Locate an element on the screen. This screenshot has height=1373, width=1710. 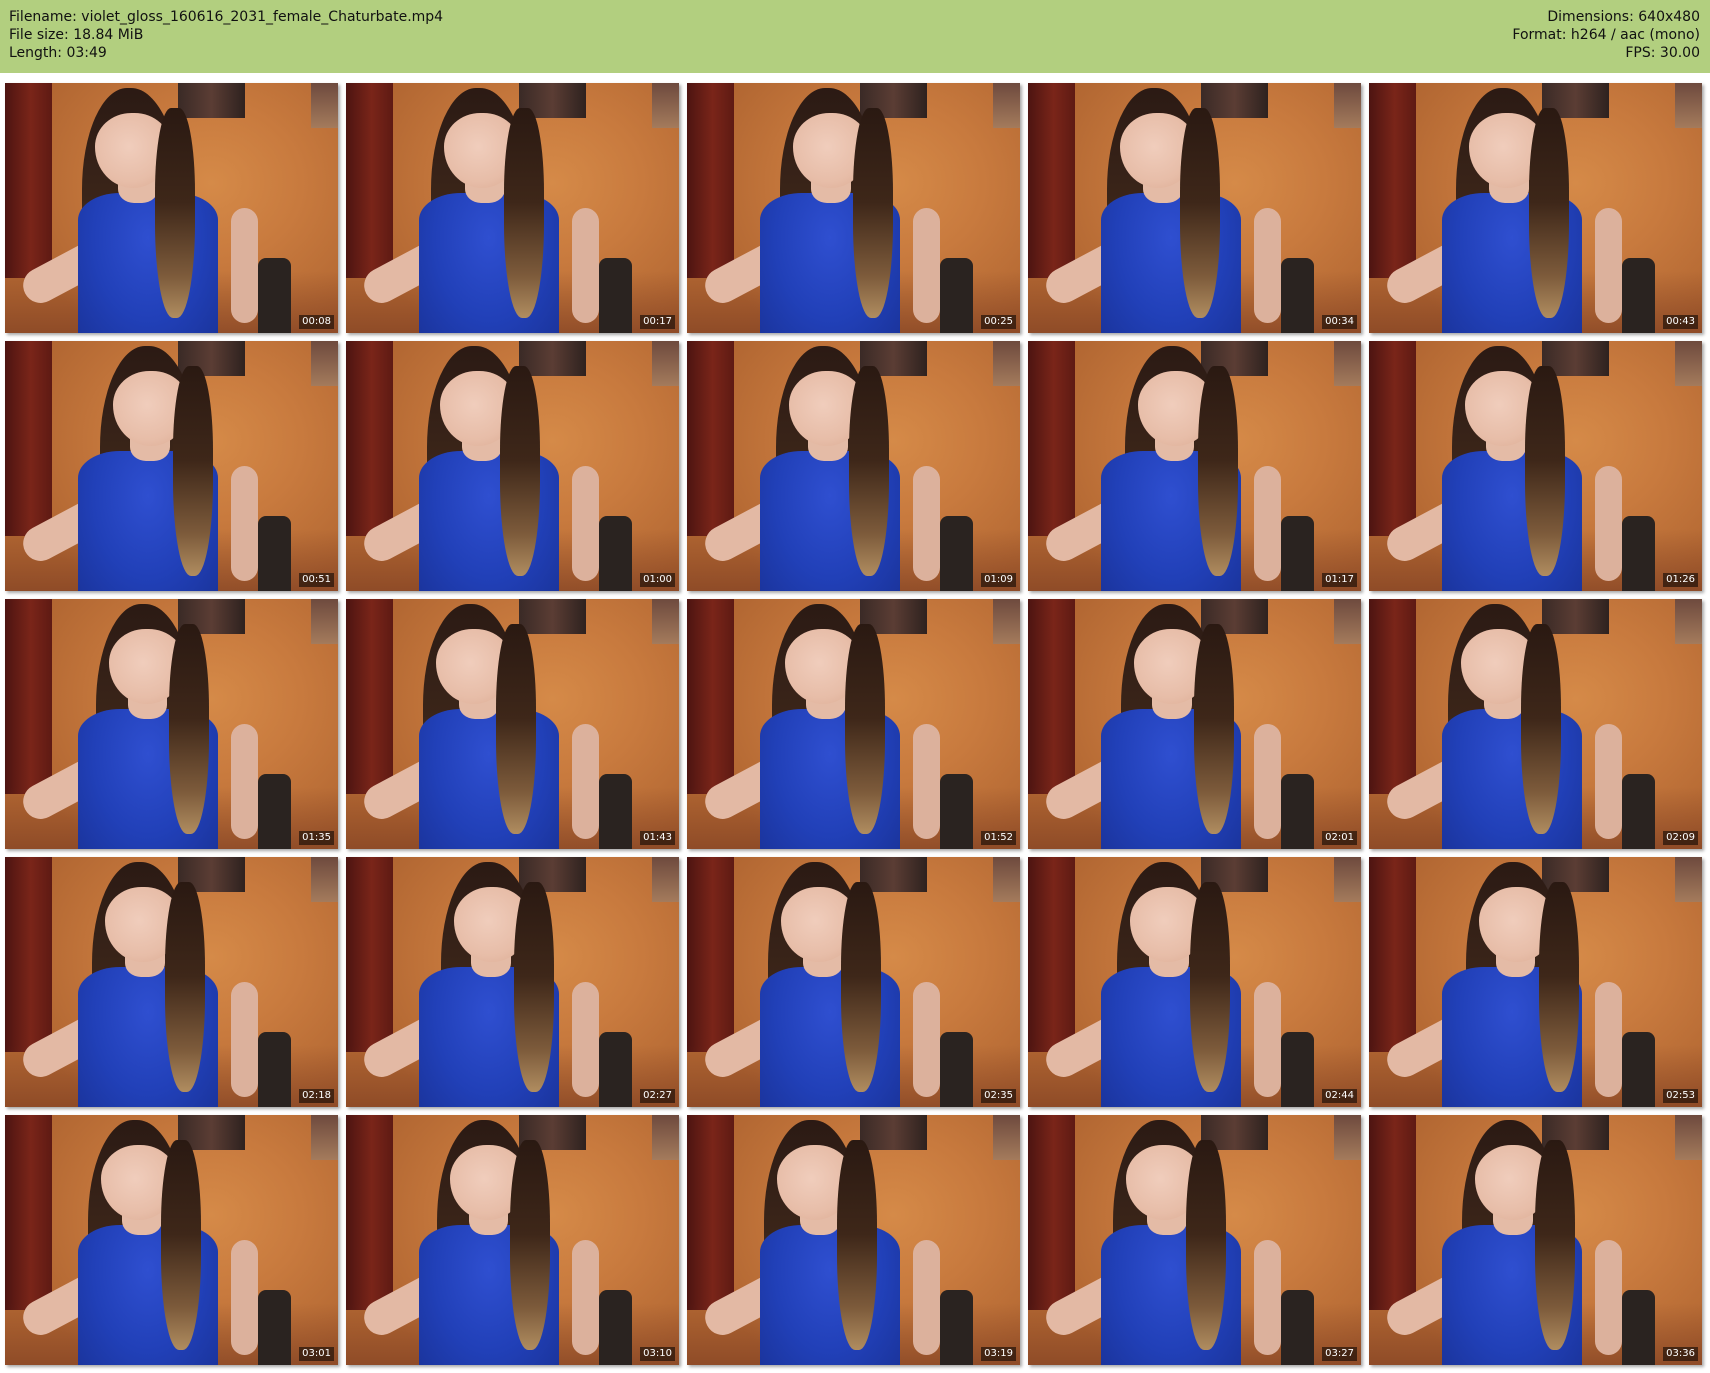
frame-timestamp: 00:43 is located at coordinates (1680, 322).